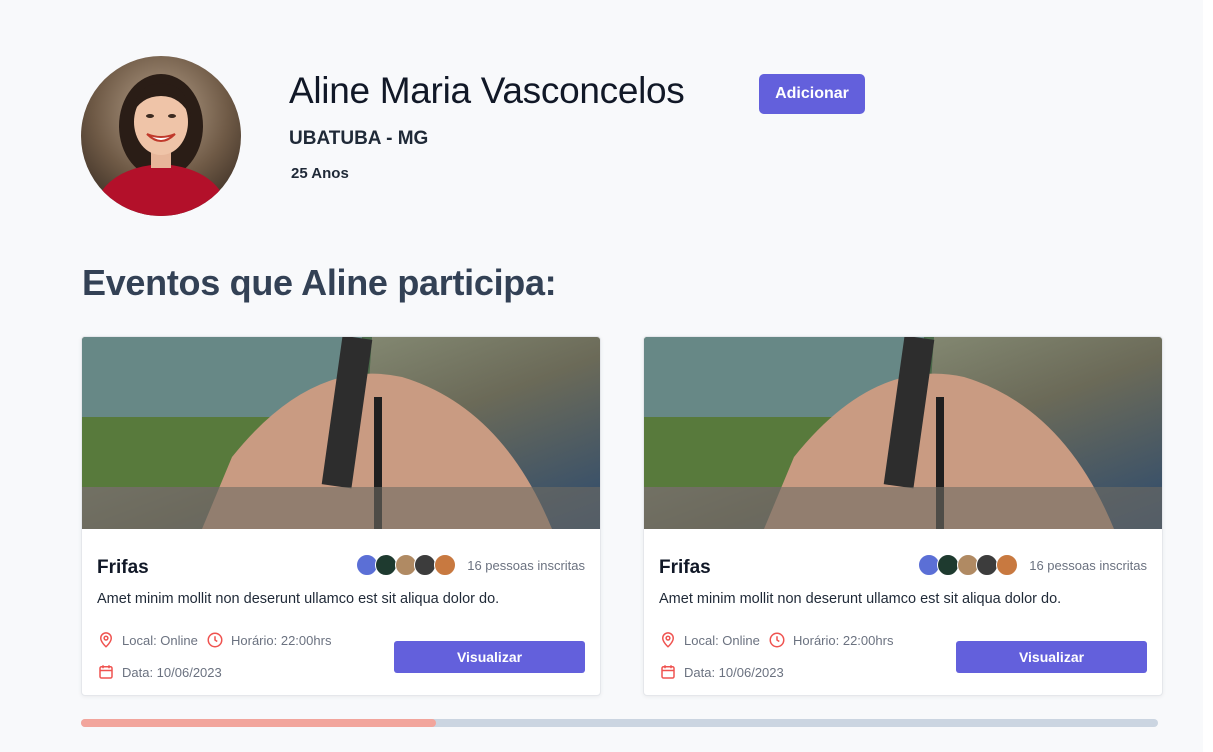  Describe the element at coordinates (319, 282) in the screenshot. I see `section-title: Eventos que Aline participa:` at that location.